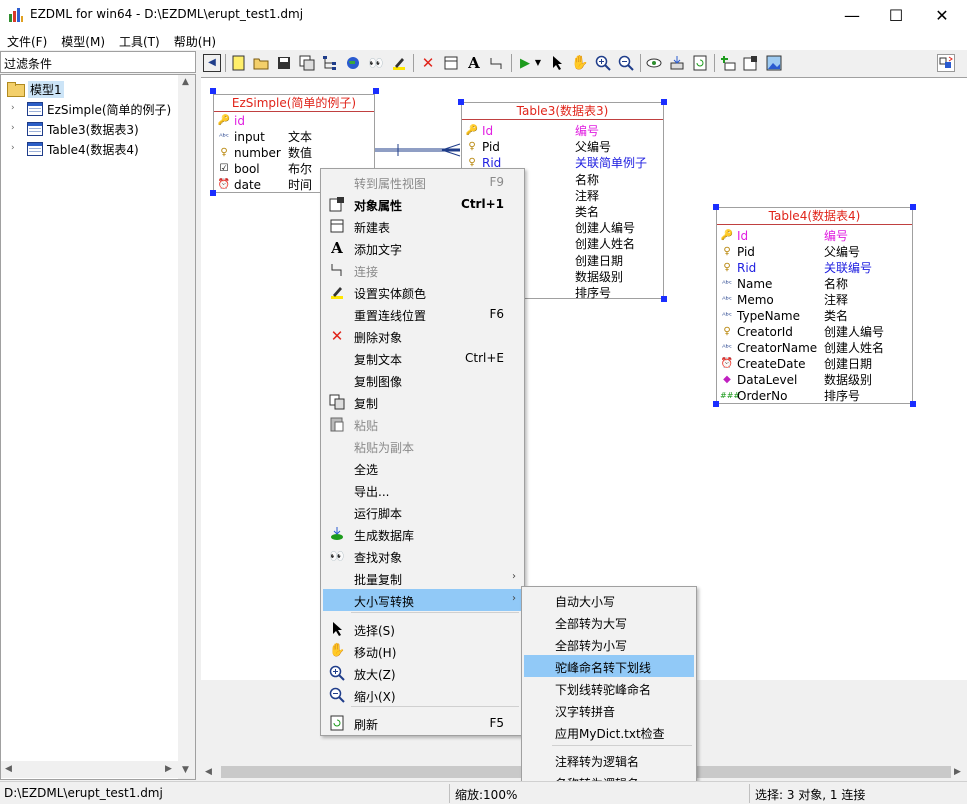  I want to click on context-menu-item: 生成数据库, so click(422, 534).